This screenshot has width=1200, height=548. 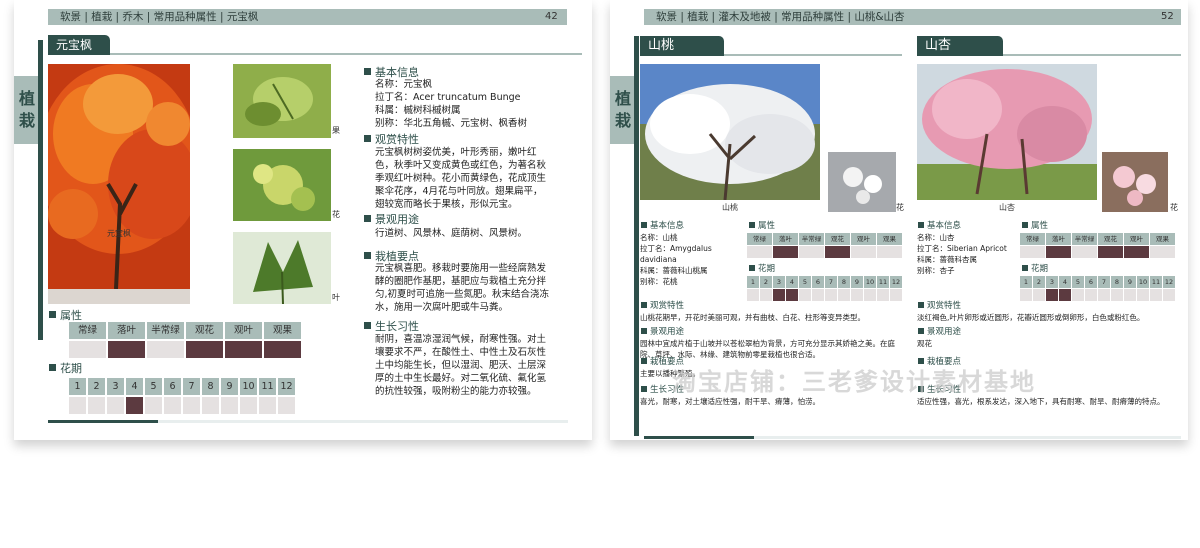 What do you see at coordinates (730, 132) in the screenshot?
I see `main-photo-peach` at bounding box center [730, 132].